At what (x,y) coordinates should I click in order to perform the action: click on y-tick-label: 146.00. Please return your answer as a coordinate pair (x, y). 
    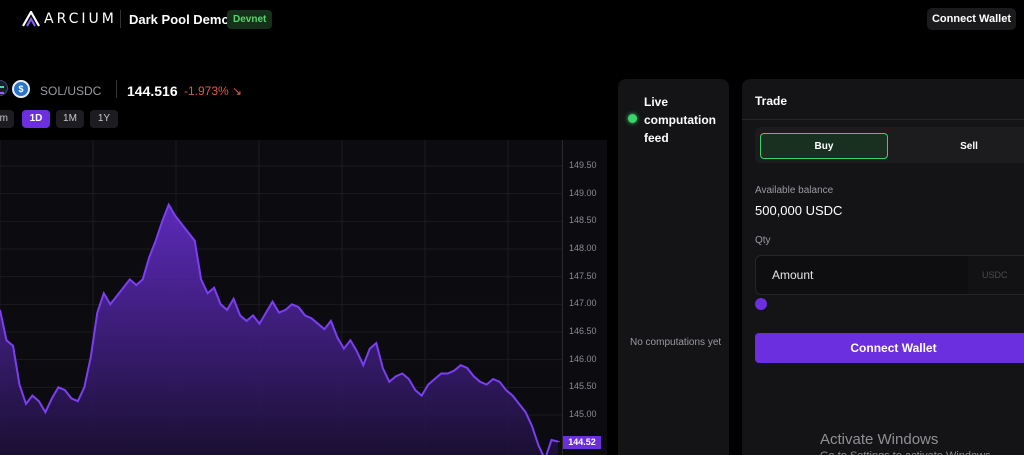
    Looking at the image, I should click on (583, 358).